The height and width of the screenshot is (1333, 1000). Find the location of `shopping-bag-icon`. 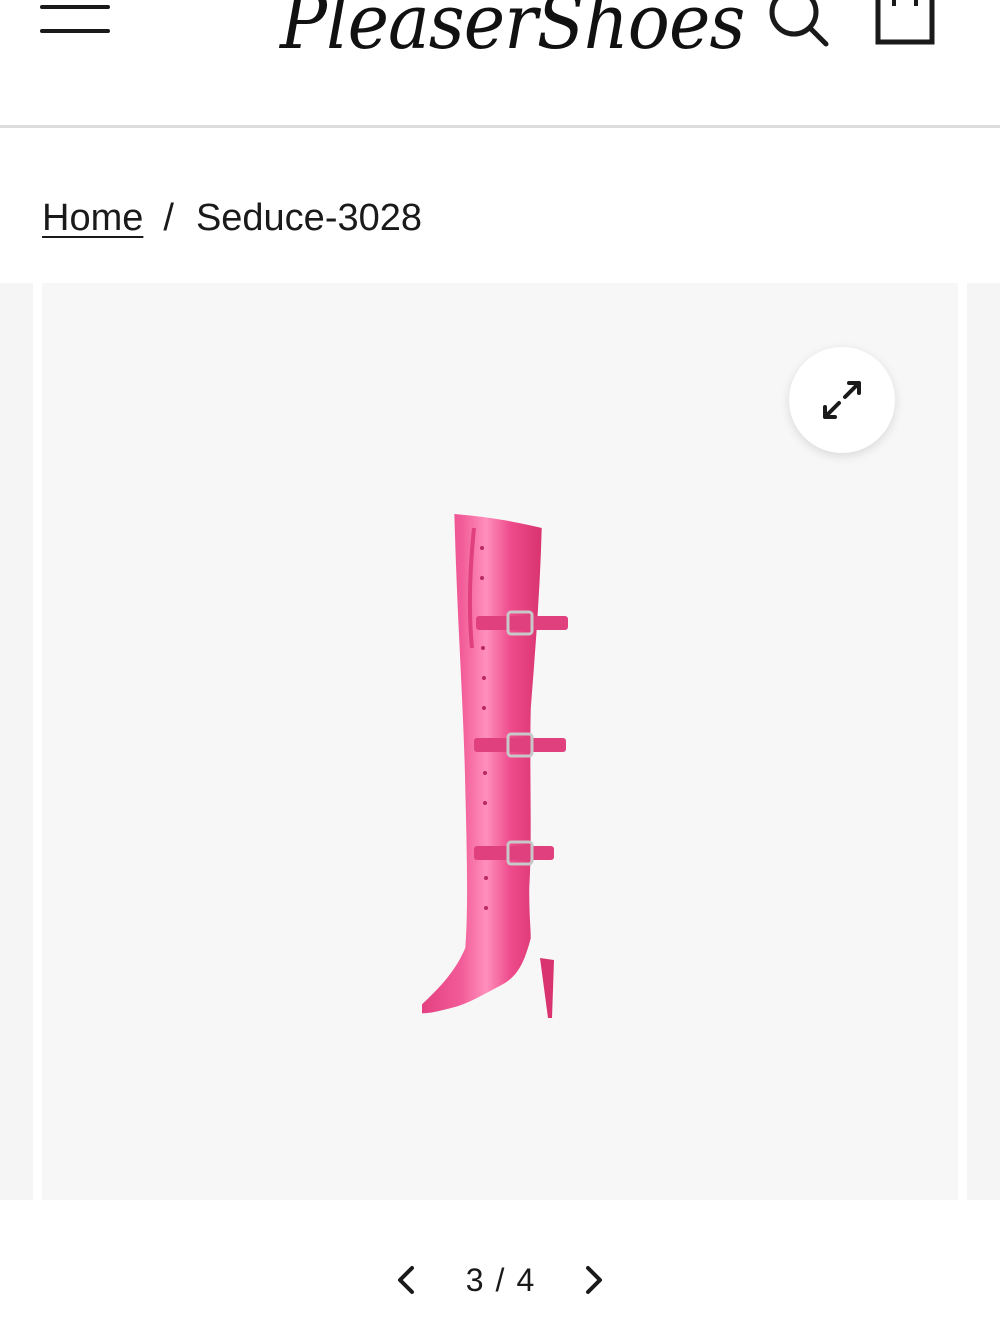

shopping-bag-icon is located at coordinates (905, 24).